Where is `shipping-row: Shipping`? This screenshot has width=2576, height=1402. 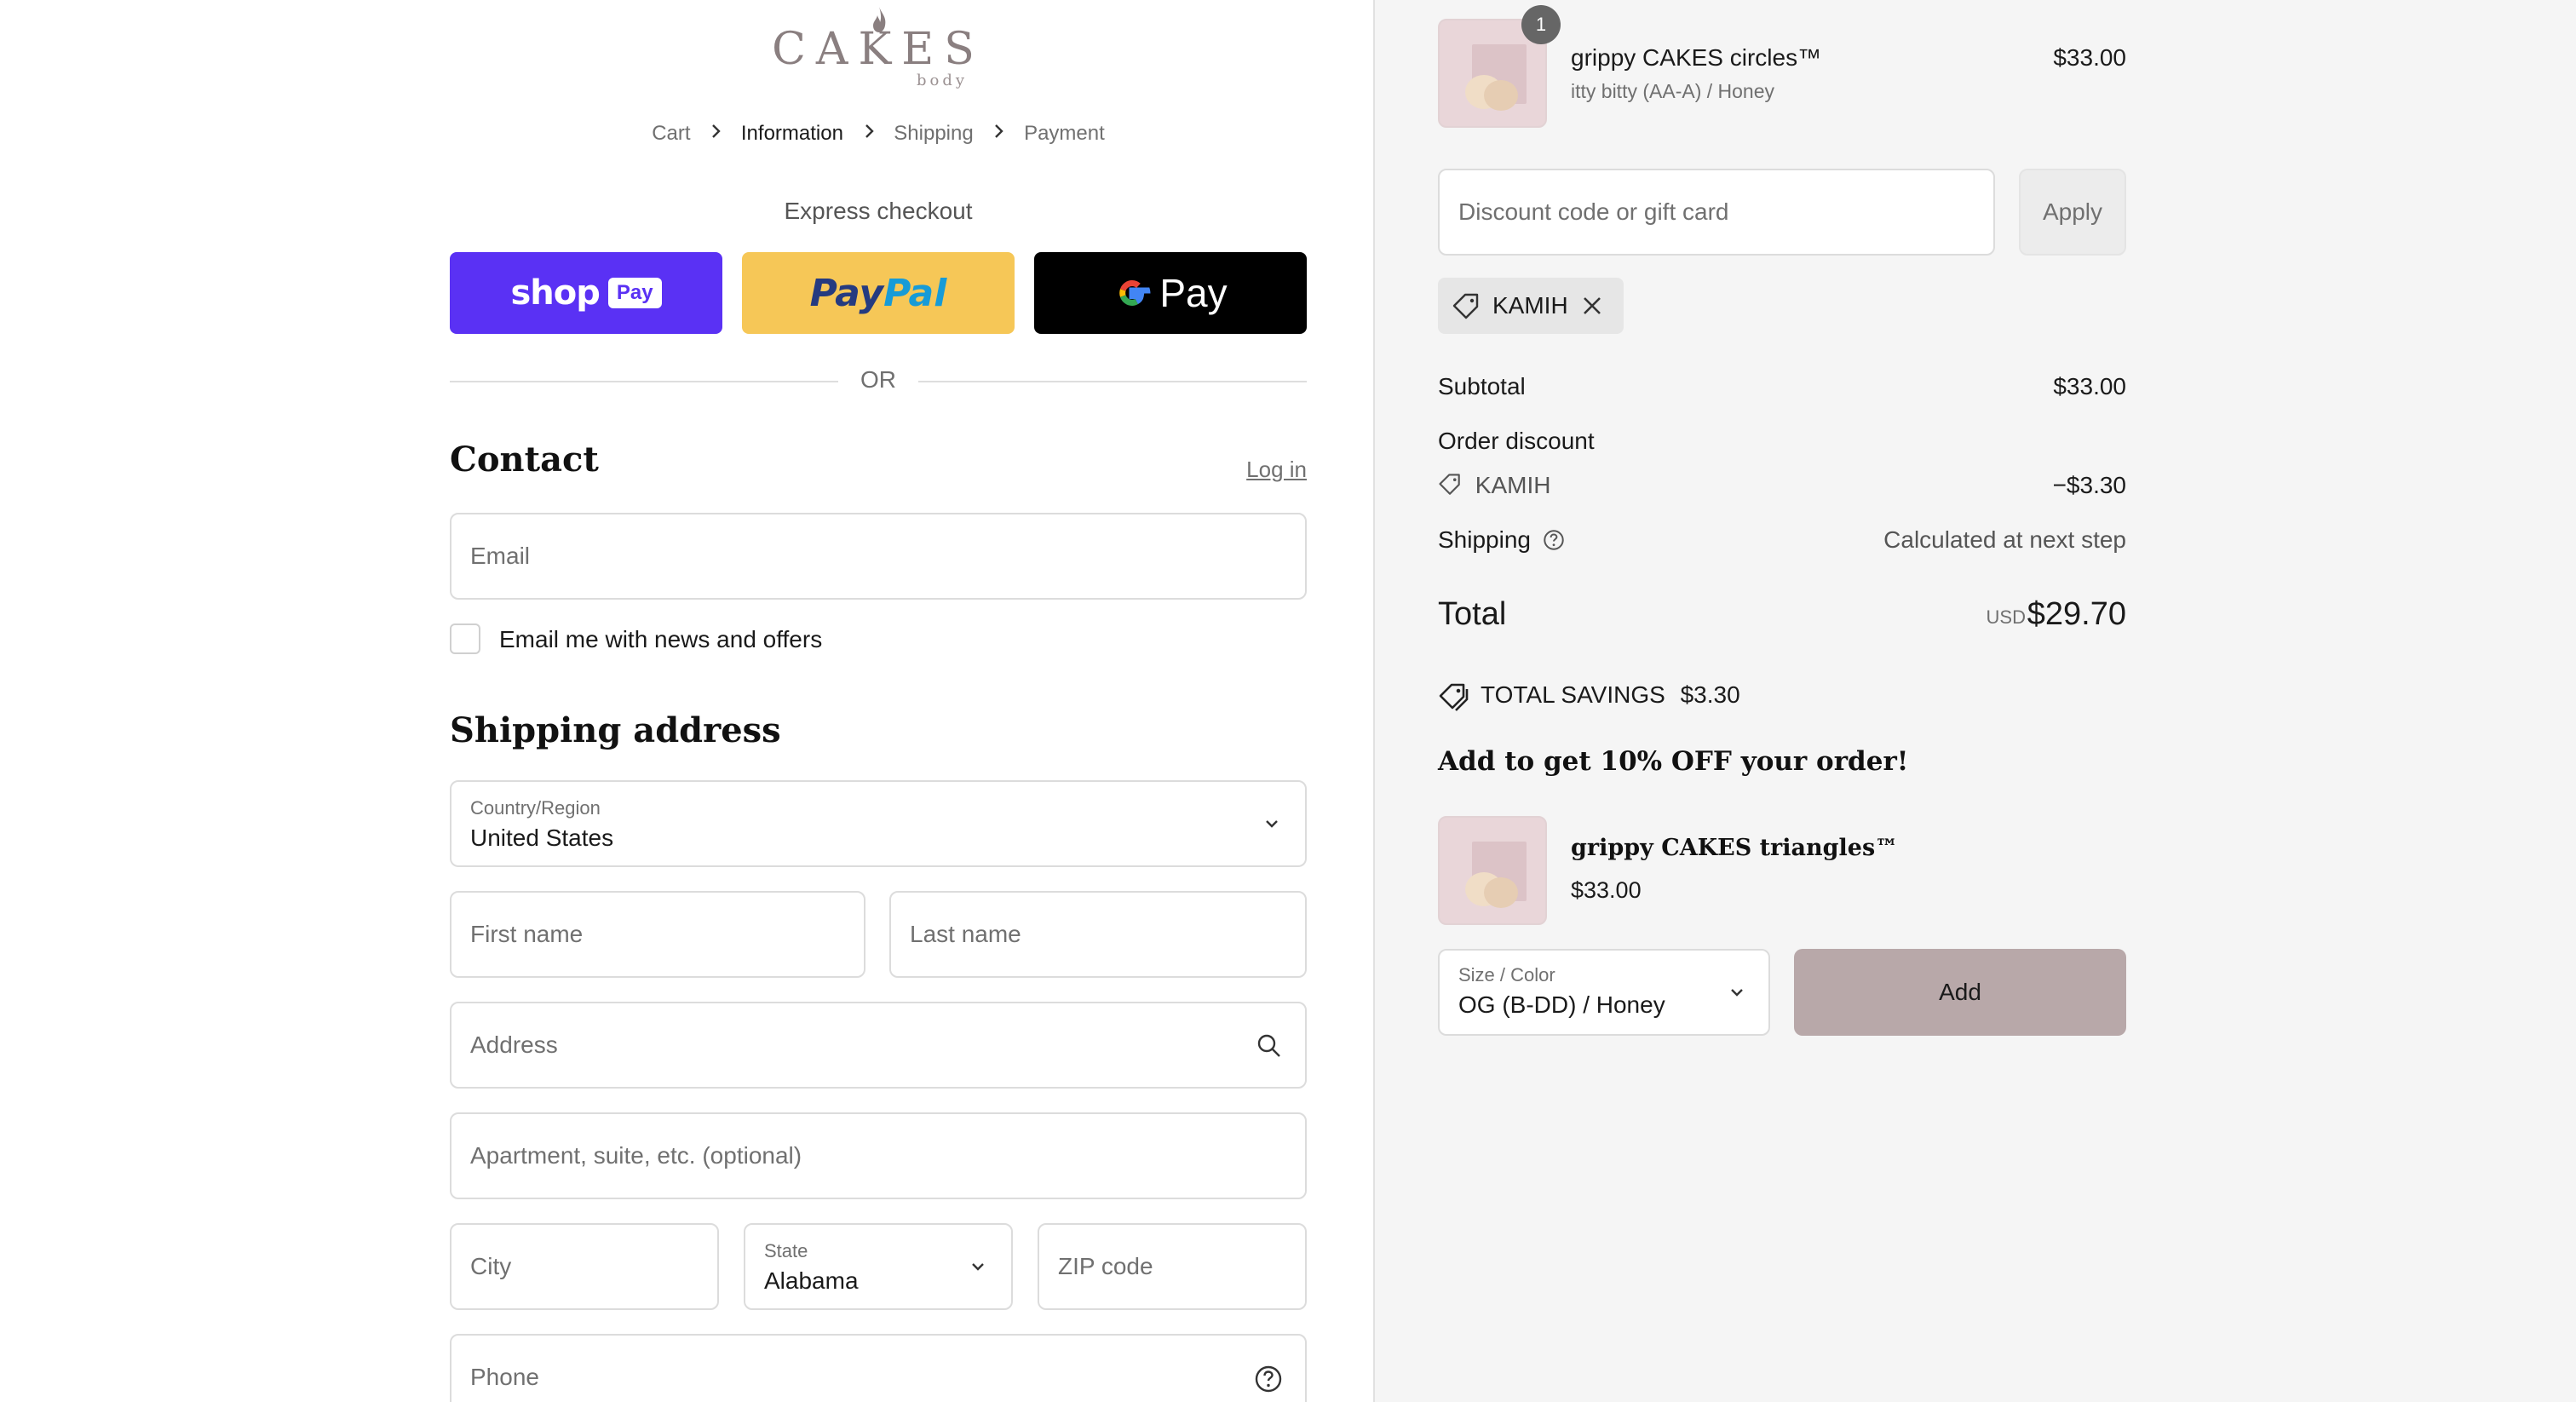
shipping-row: Shipping is located at coordinates (1501, 540).